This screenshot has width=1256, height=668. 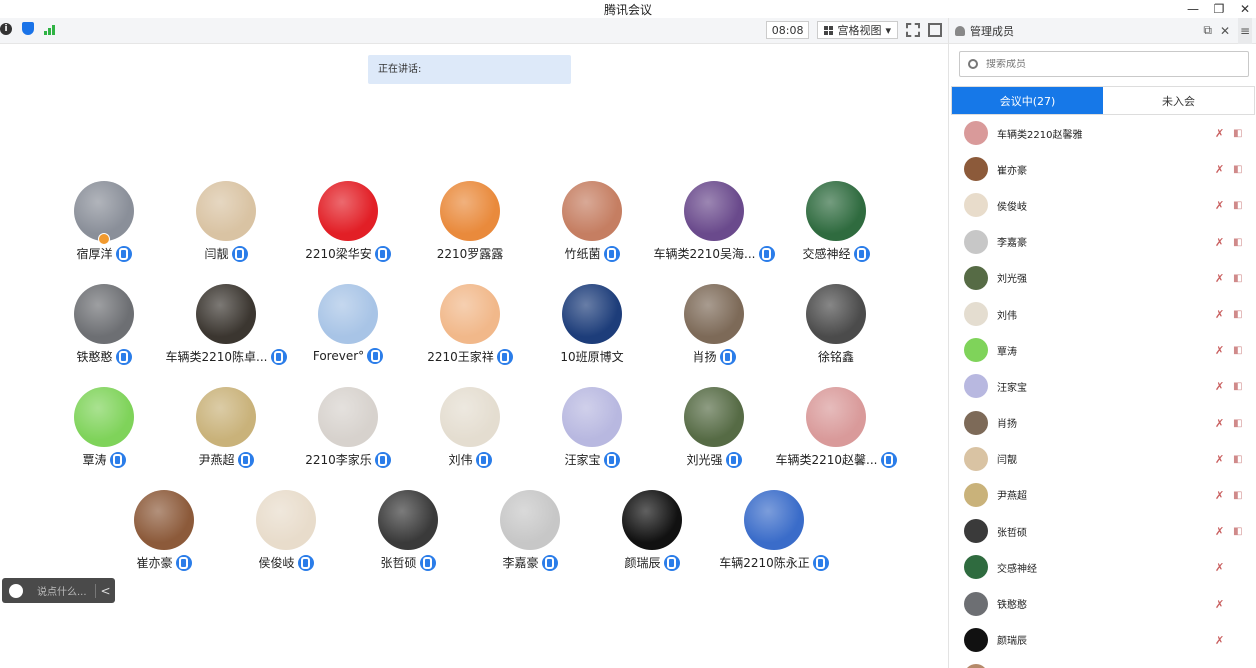 I want to click on participant-tile: 竹纸菌, so click(x=592, y=226).